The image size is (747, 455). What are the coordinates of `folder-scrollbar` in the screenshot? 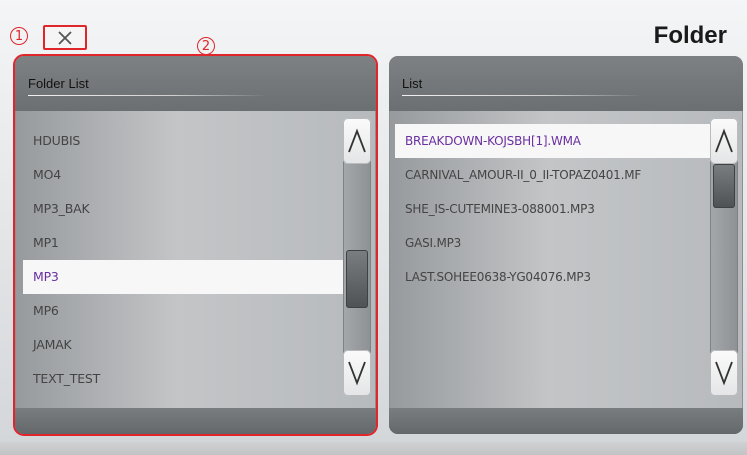 It's located at (357, 257).